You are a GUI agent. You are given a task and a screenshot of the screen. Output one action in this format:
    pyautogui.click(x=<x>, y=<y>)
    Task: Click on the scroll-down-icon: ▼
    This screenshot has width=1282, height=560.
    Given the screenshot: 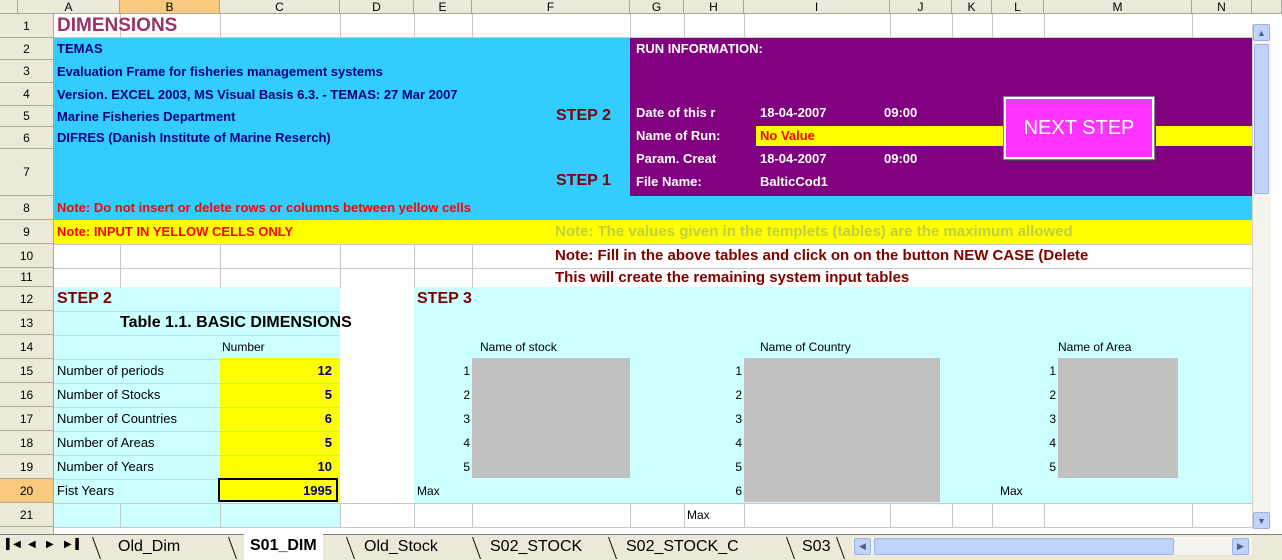 What is the action you would take?
    pyautogui.click(x=1261, y=520)
    